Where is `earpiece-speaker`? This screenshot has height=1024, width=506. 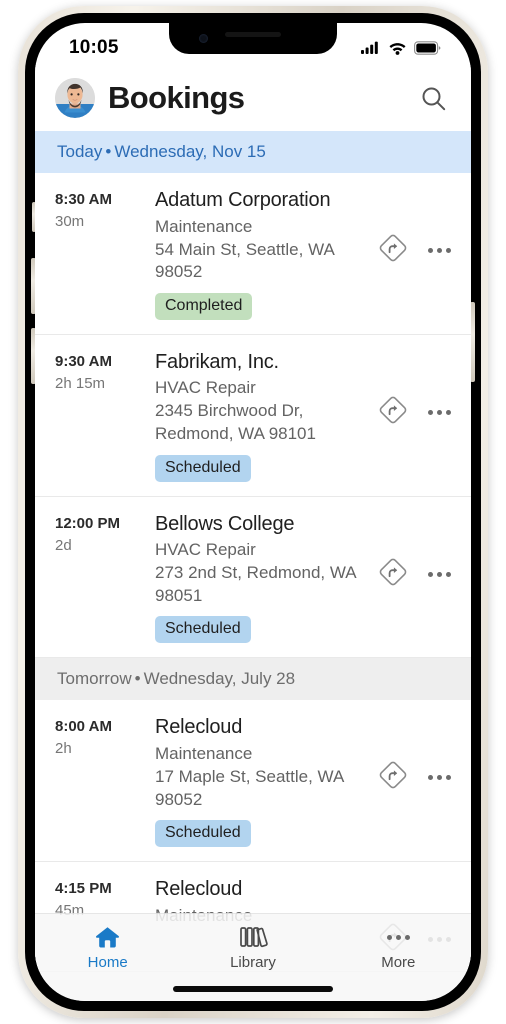
earpiece-speaker is located at coordinates (253, 34).